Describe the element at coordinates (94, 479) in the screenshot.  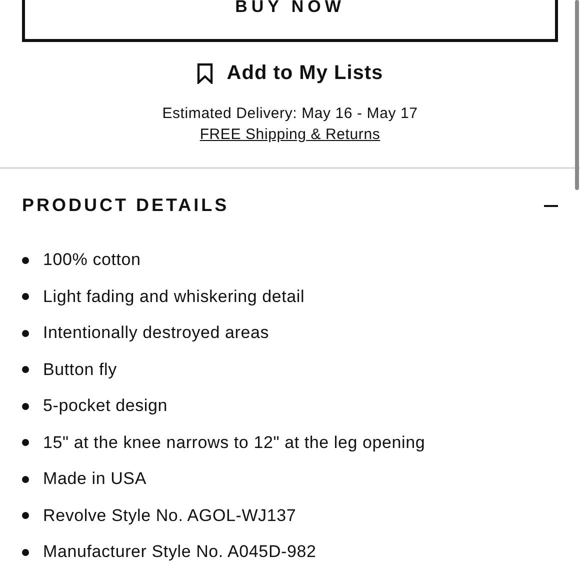
I see `detail-text: Made in USA` at that location.